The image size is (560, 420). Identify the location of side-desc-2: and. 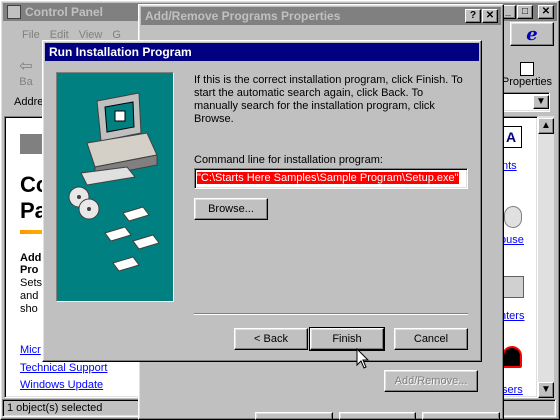
(29, 296).